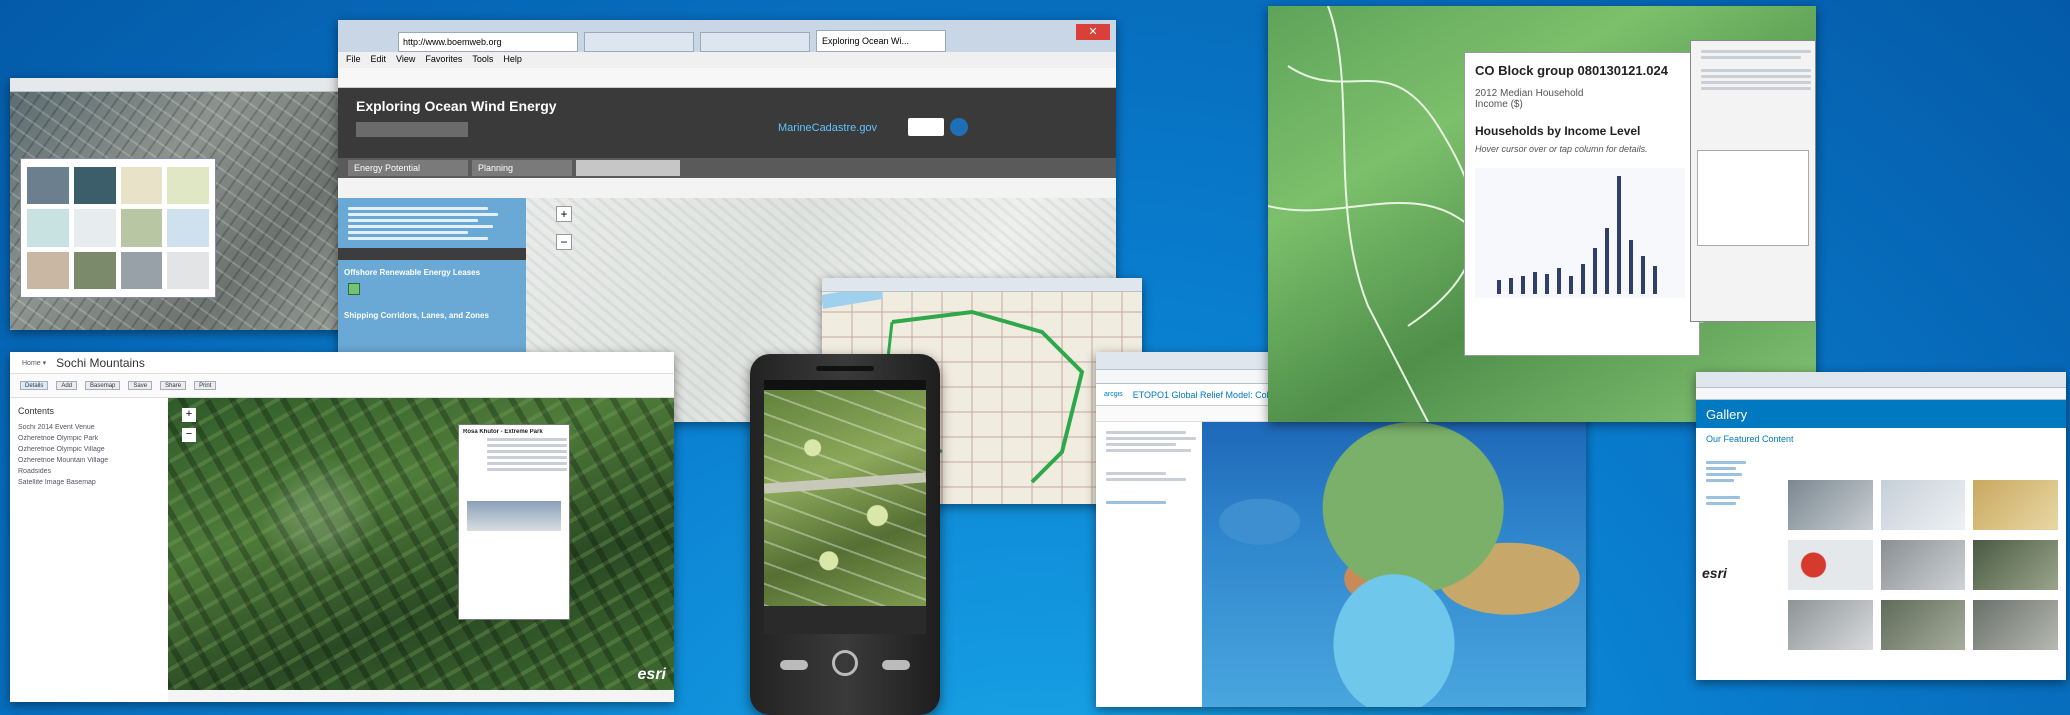 This screenshot has width=2070, height=715. Describe the element at coordinates (89, 471) in the screenshot. I see `layer-item: Roadsides` at that location.